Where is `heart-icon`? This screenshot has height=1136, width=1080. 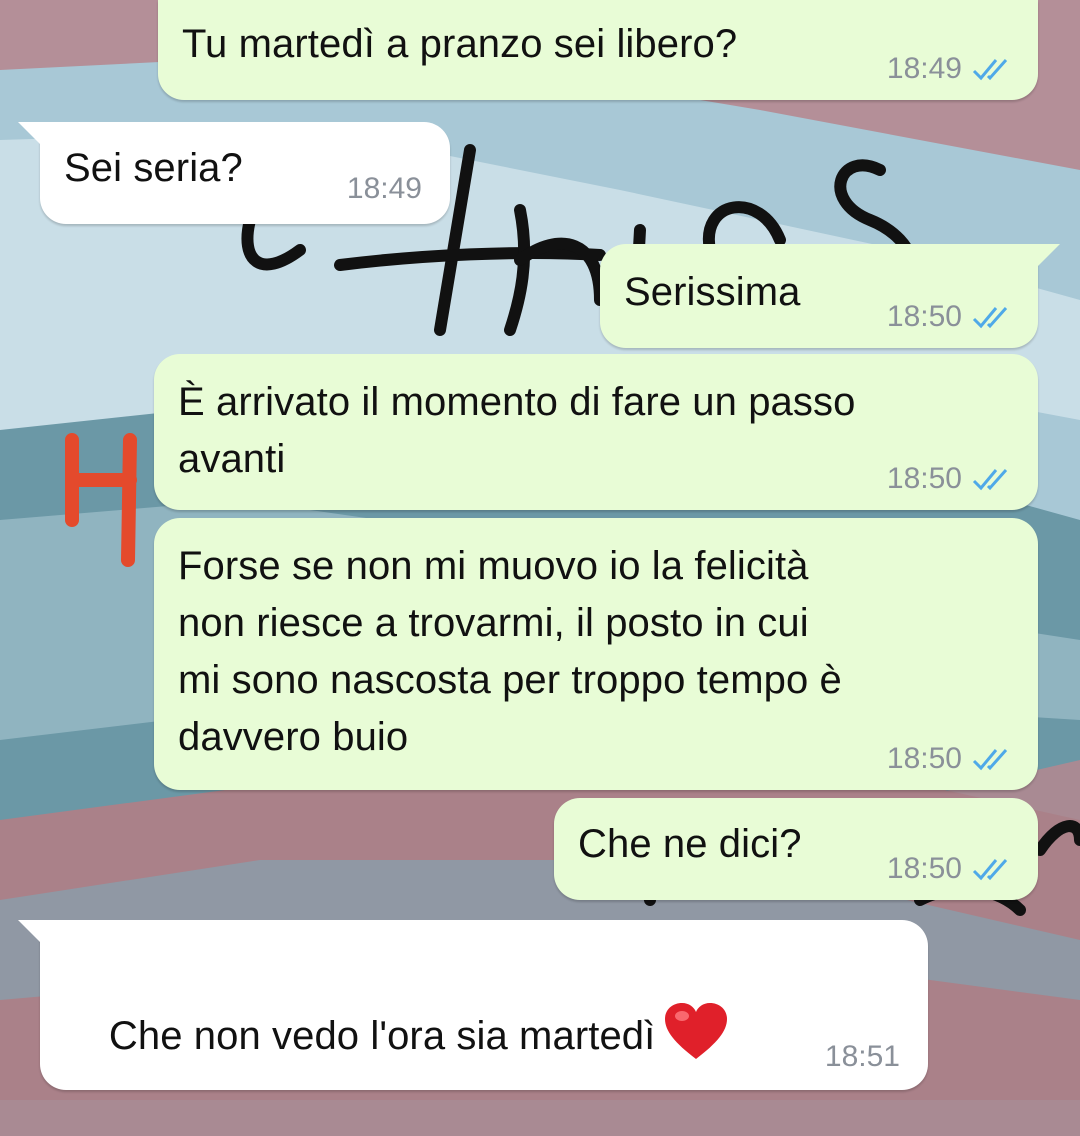 heart-icon is located at coordinates (696, 1040).